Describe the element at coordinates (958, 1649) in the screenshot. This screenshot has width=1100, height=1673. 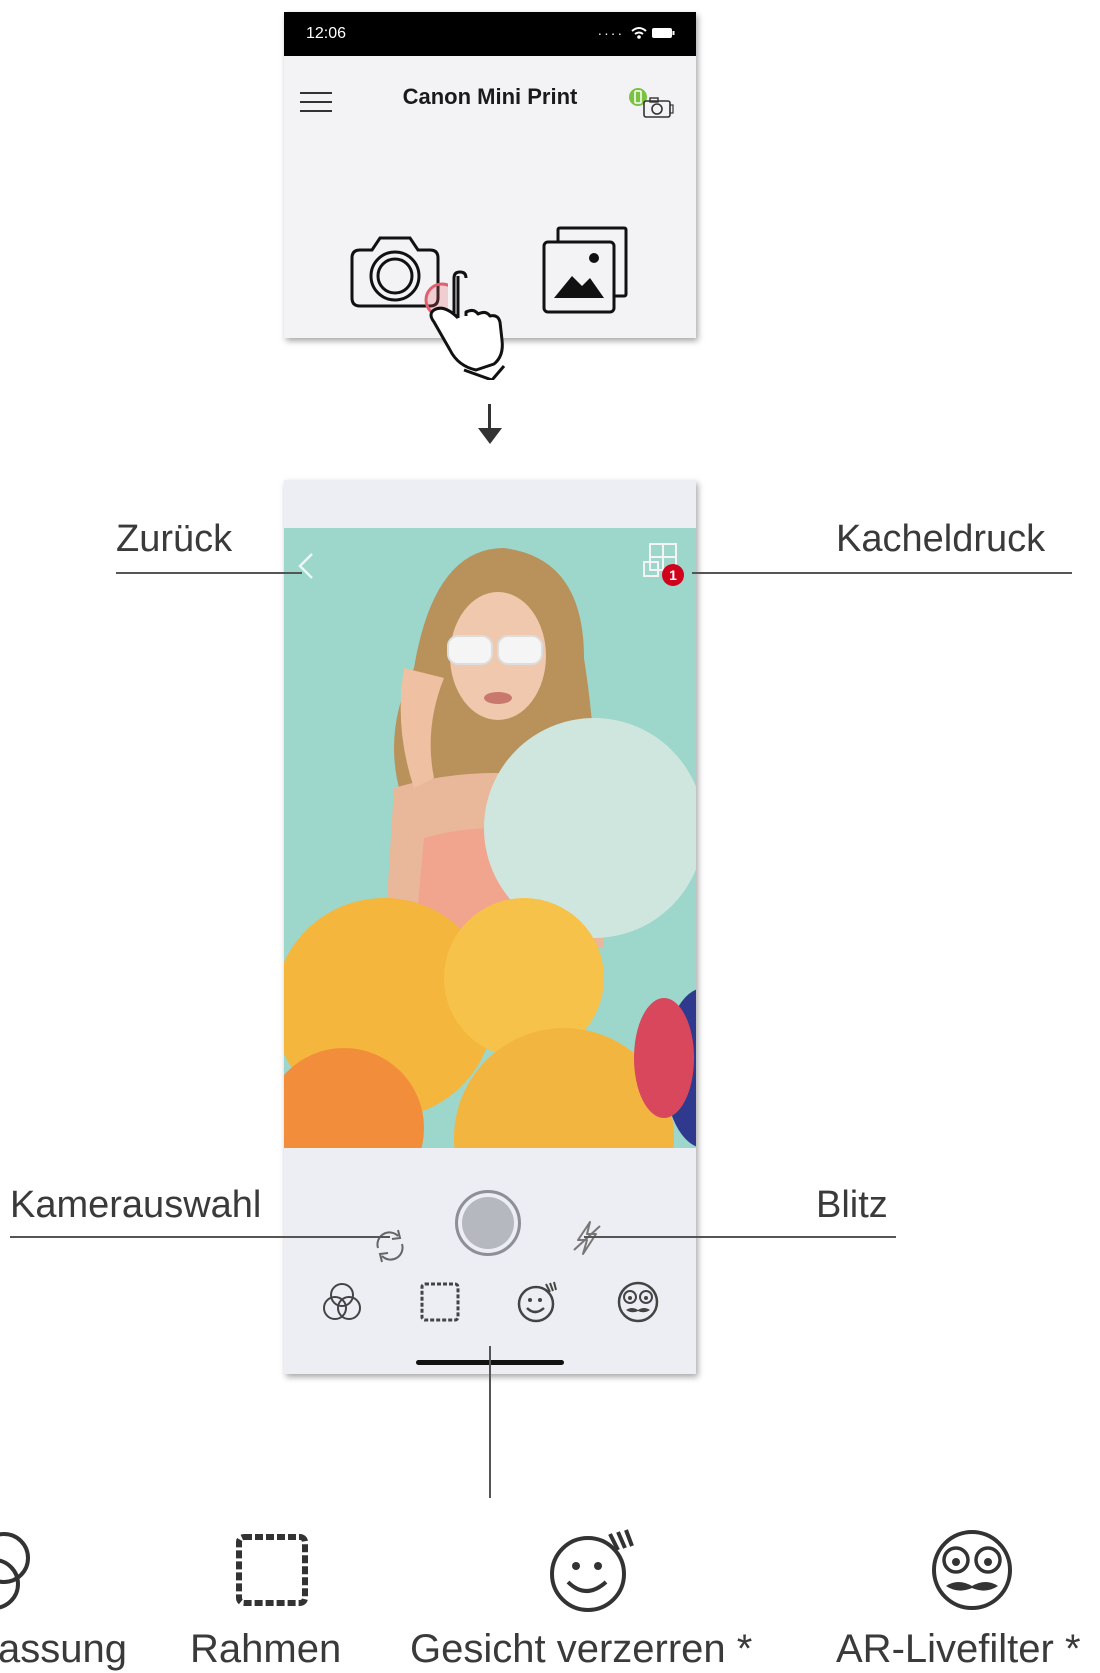
I see `bottom-tool-label-3: AR-Livefilter *` at that location.